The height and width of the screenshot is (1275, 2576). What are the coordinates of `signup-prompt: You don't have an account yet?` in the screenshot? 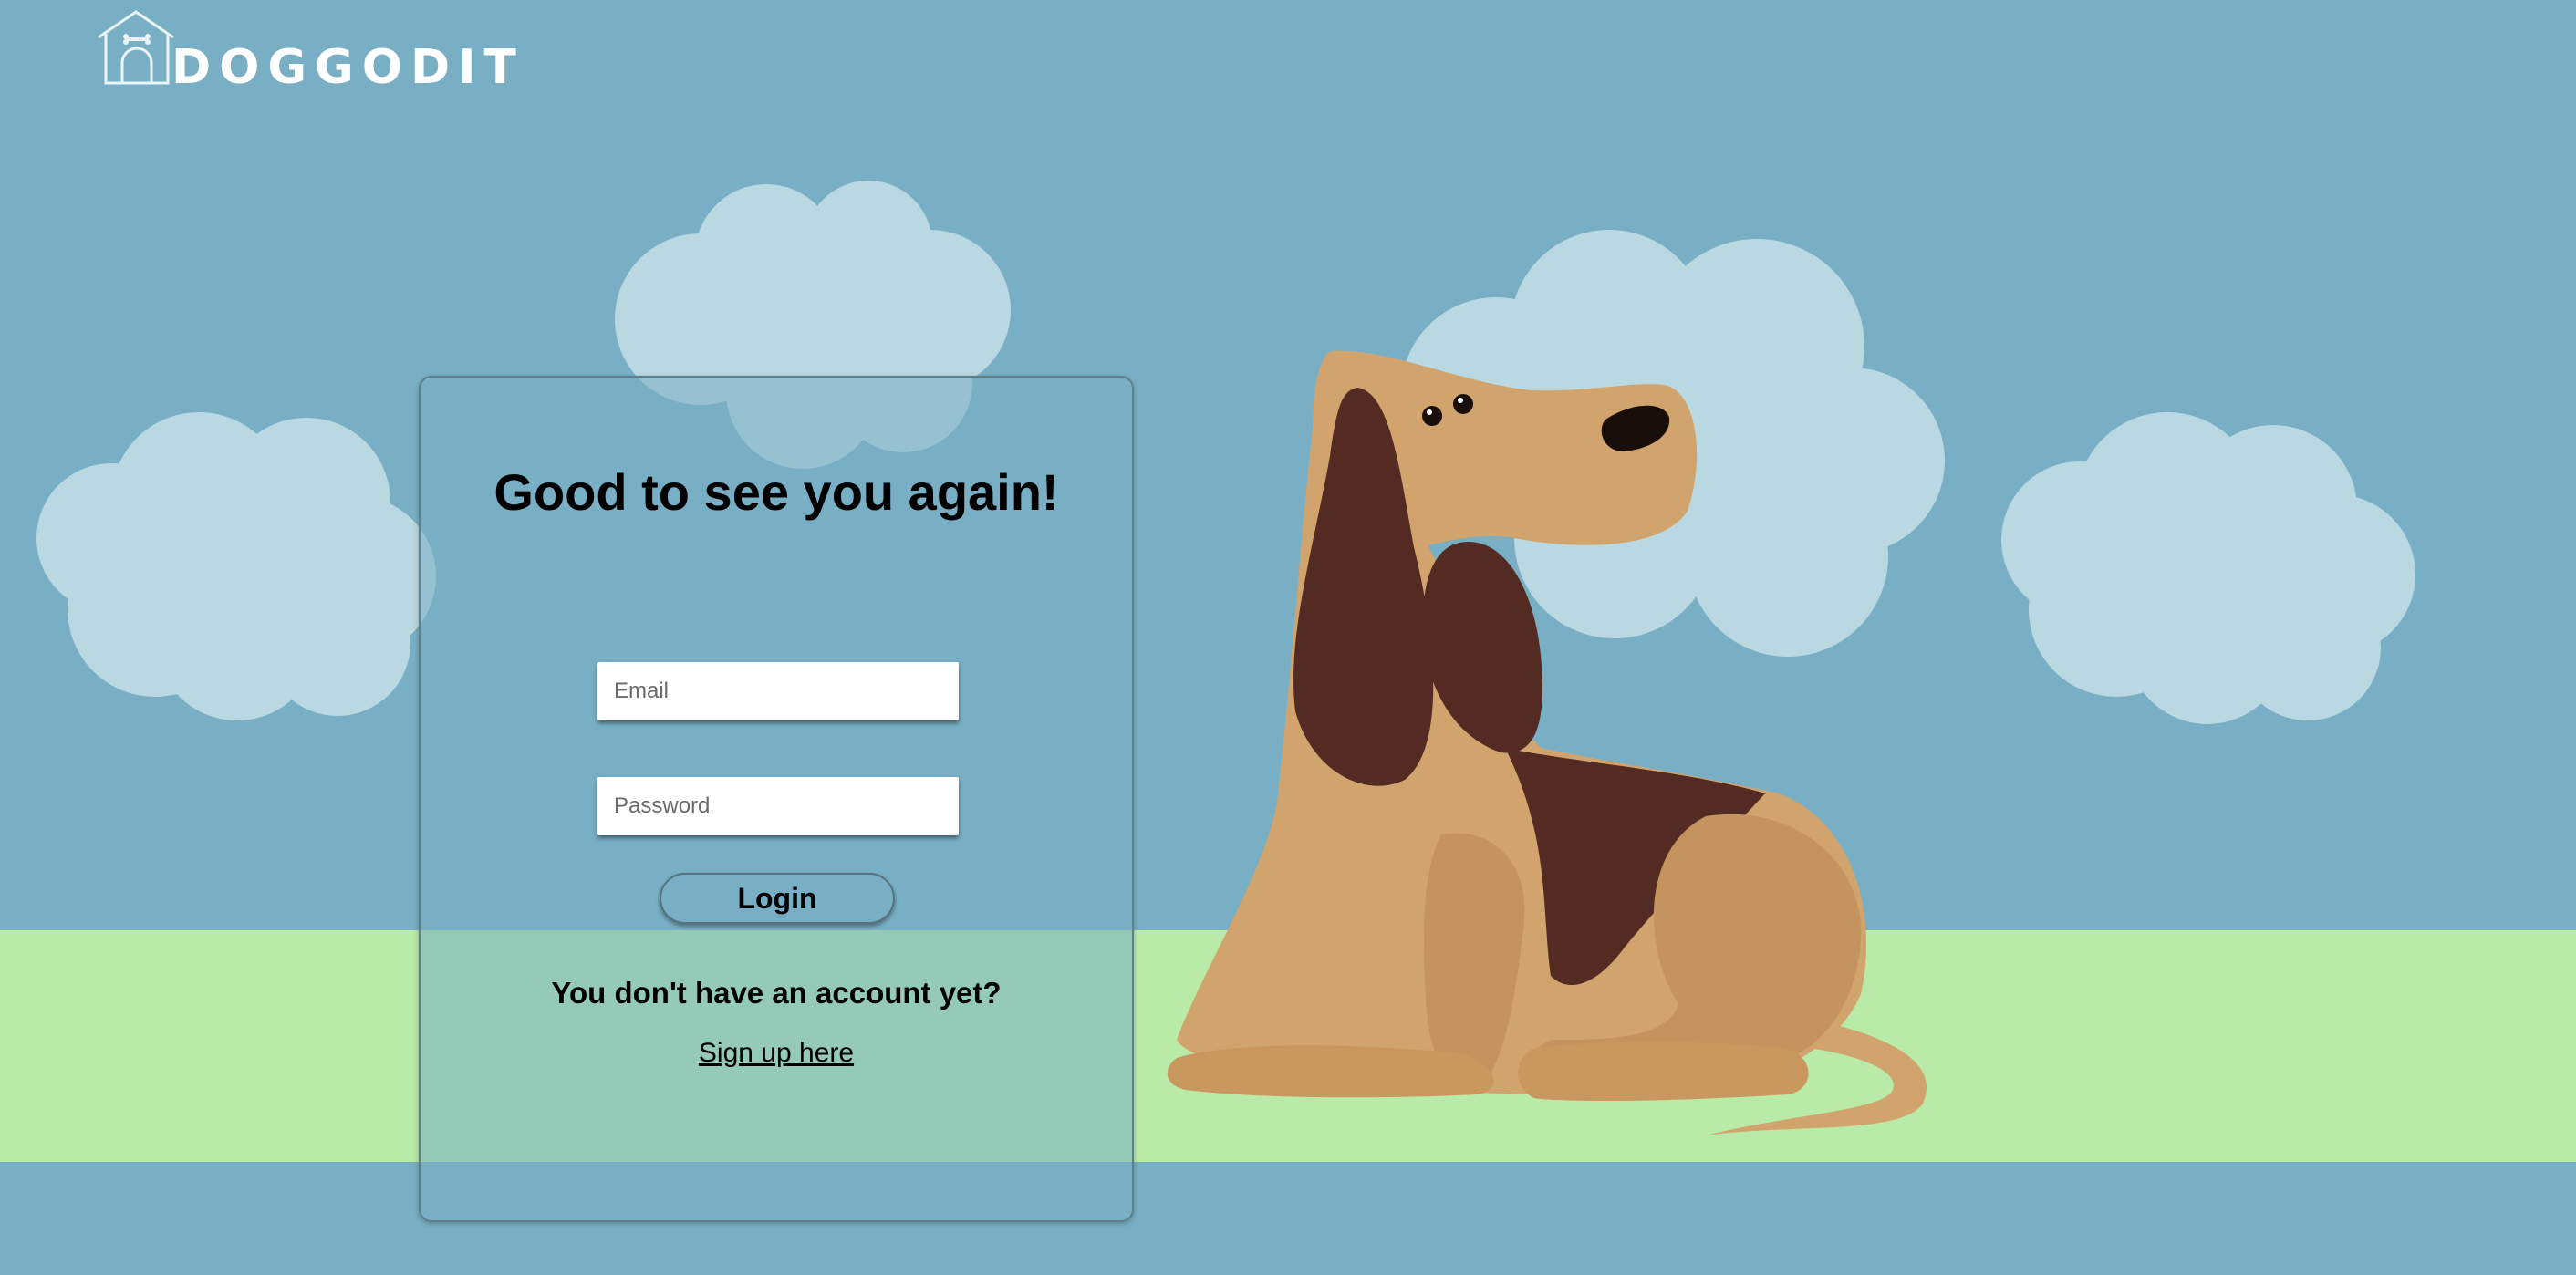 It's located at (776, 993).